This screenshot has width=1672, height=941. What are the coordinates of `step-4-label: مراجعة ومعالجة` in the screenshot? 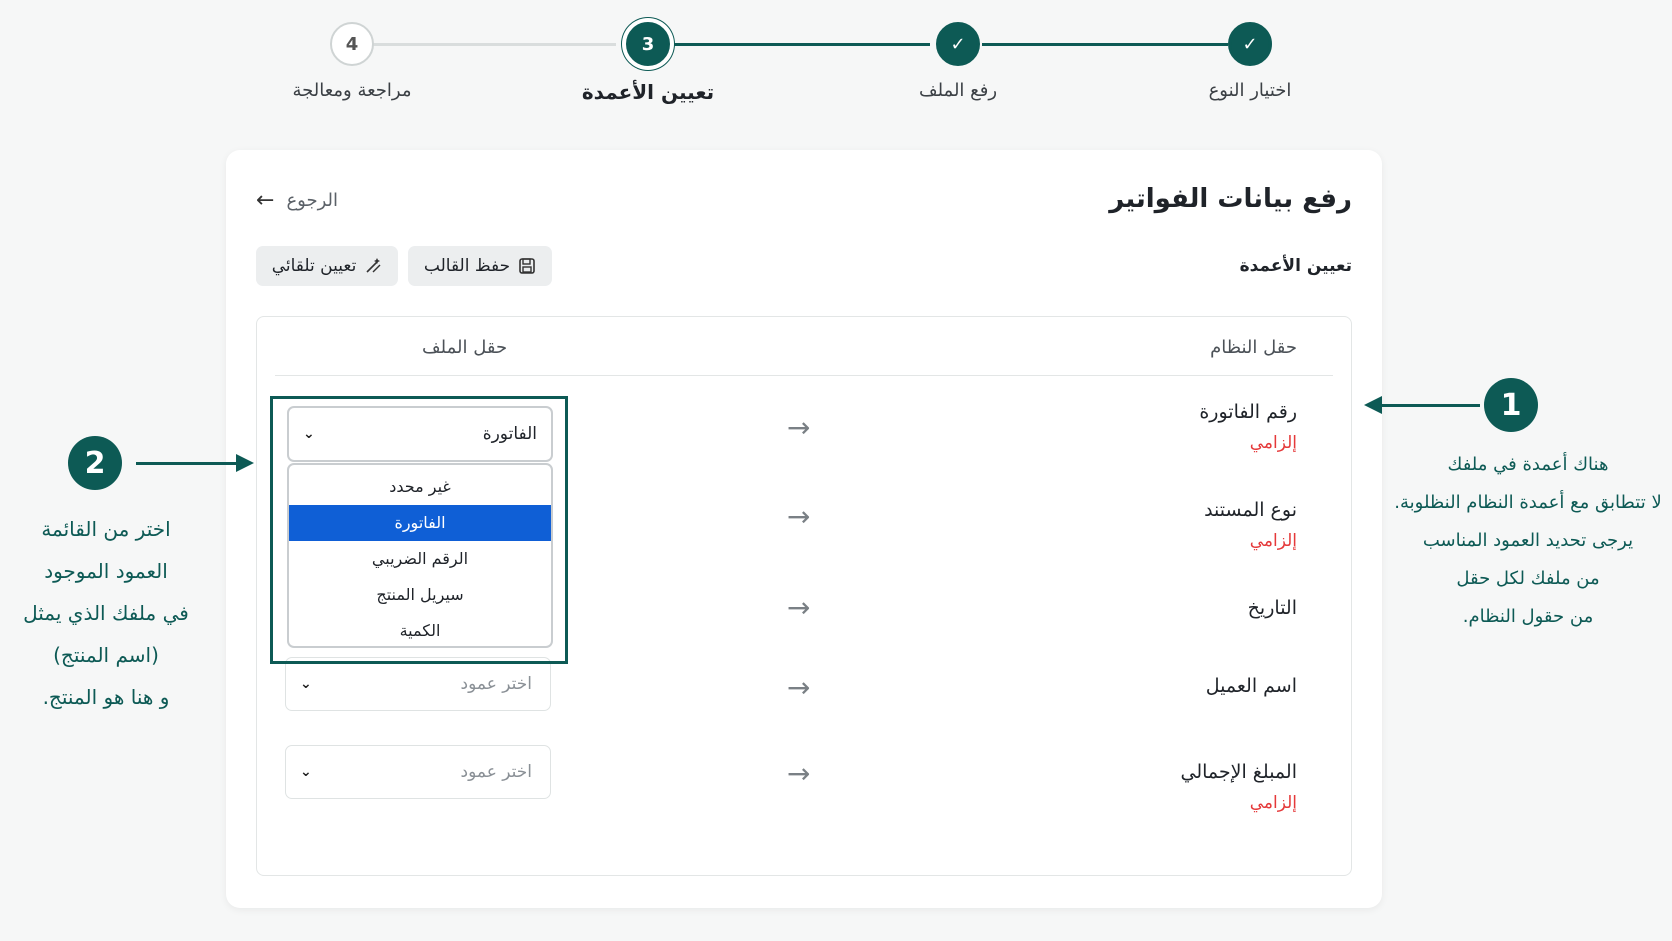 It's located at (352, 90).